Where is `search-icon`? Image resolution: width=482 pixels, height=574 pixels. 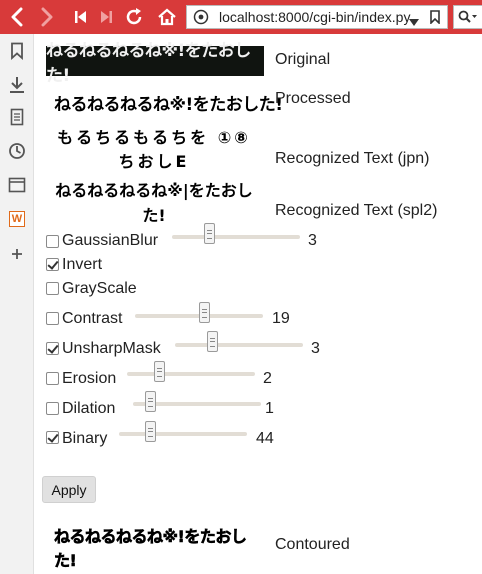 search-icon is located at coordinates (468, 19).